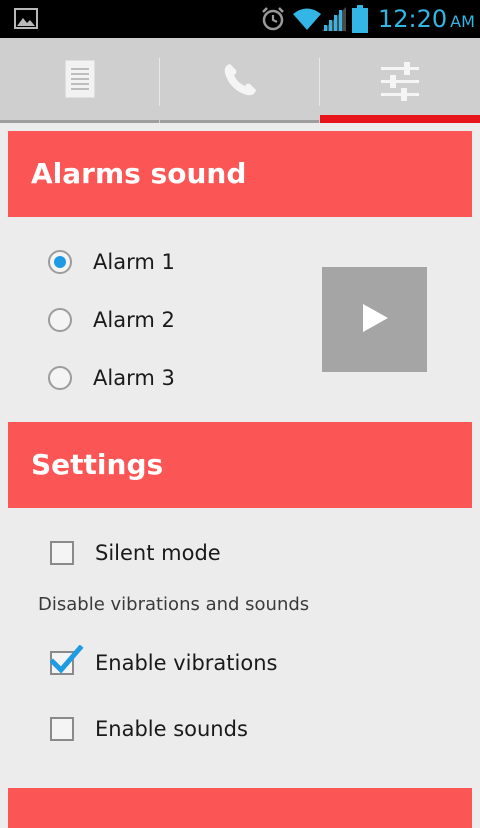 The height and width of the screenshot is (828, 480). Describe the element at coordinates (334, 19) in the screenshot. I see `signal-icon` at that location.